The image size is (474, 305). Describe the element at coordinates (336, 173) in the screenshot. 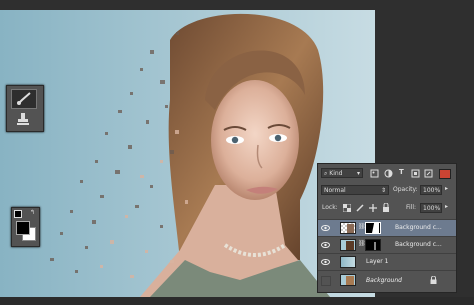

I see `filter-kind-value: Kind` at that location.